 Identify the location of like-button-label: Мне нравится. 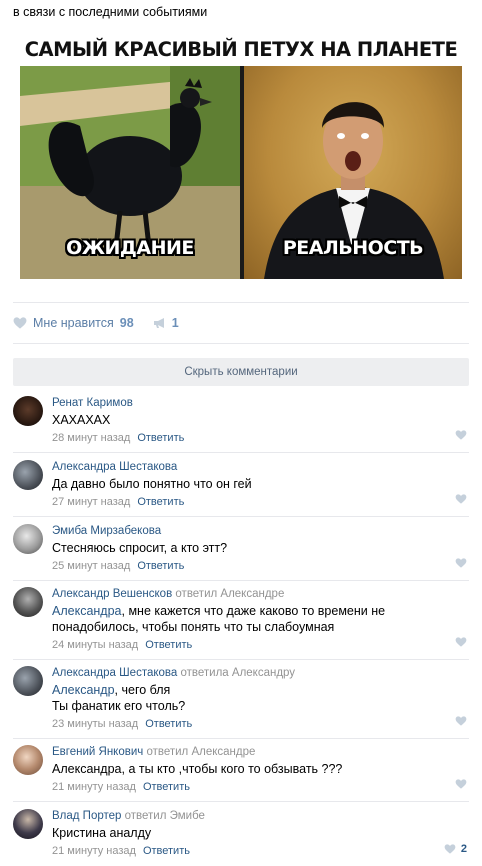
(73, 323).